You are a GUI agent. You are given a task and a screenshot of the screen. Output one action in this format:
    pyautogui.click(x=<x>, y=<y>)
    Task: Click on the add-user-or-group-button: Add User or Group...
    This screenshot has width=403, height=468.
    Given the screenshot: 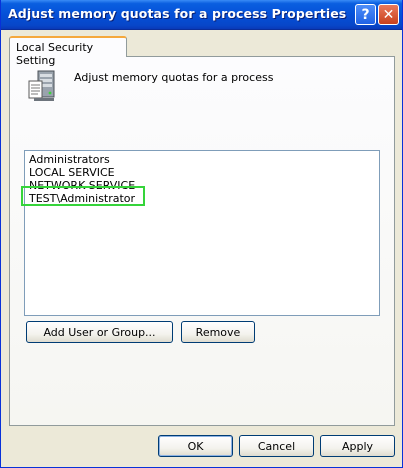 What is the action you would take?
    pyautogui.click(x=99, y=332)
    